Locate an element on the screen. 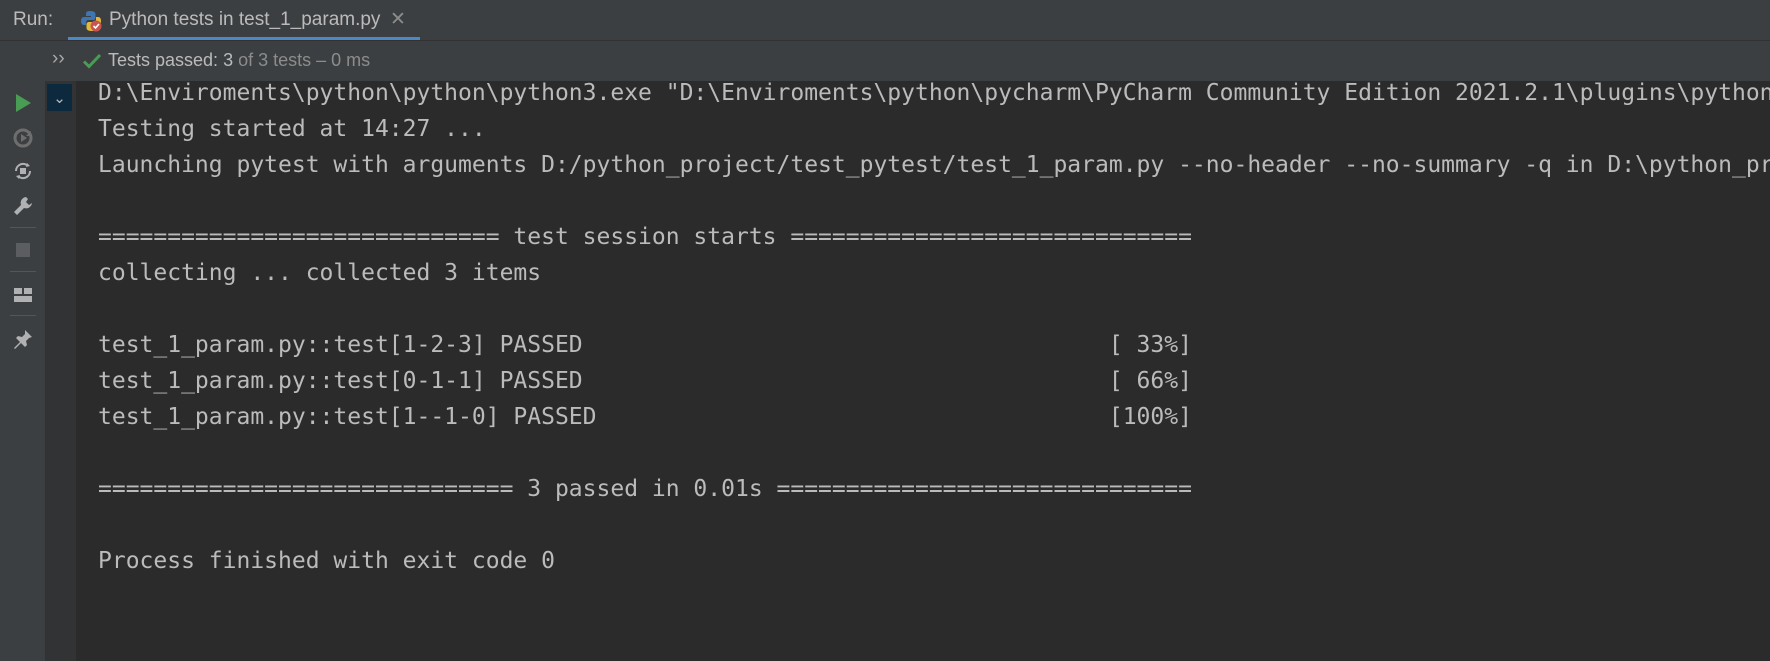 This screenshot has height=661, width=1770. console-line: collecting ... collected 3 items is located at coordinates (320, 273).